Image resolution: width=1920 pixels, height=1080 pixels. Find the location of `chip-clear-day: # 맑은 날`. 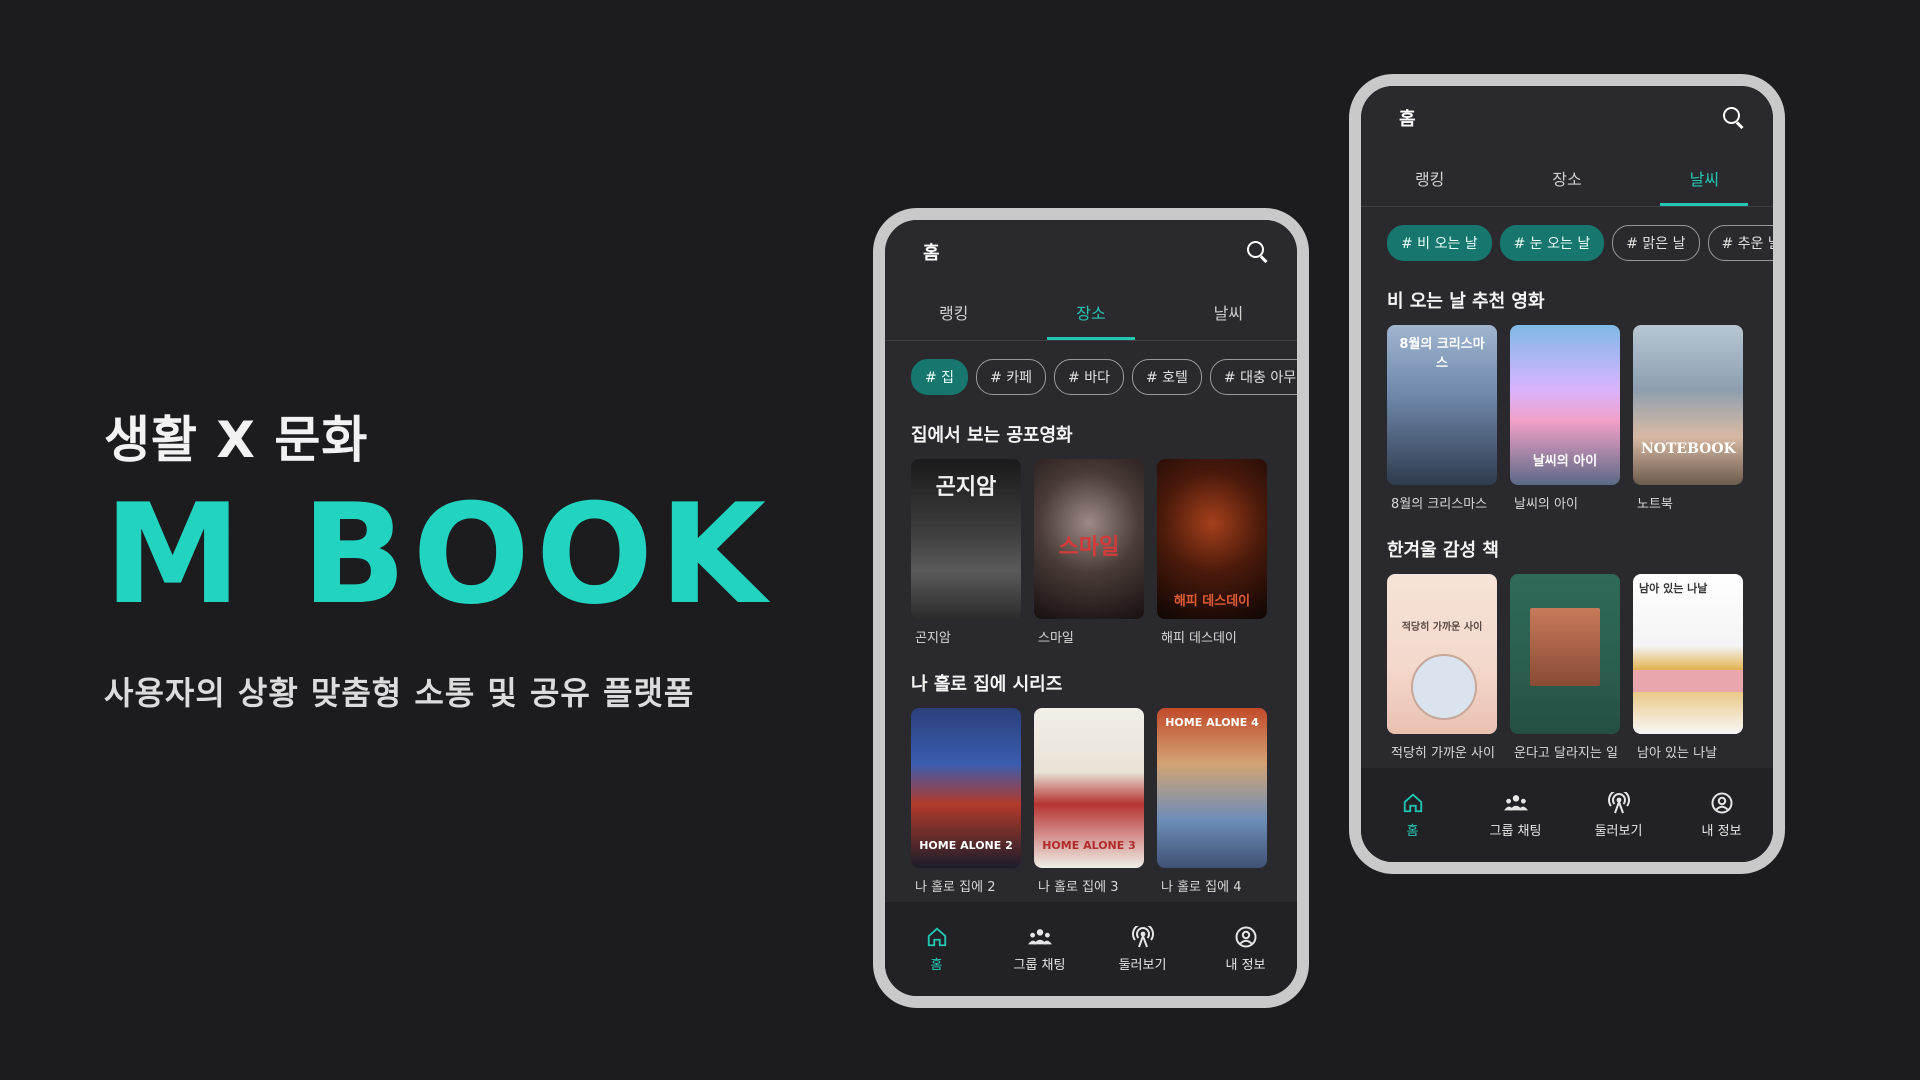

chip-clear-day: # 맑은 날 is located at coordinates (1656, 243).